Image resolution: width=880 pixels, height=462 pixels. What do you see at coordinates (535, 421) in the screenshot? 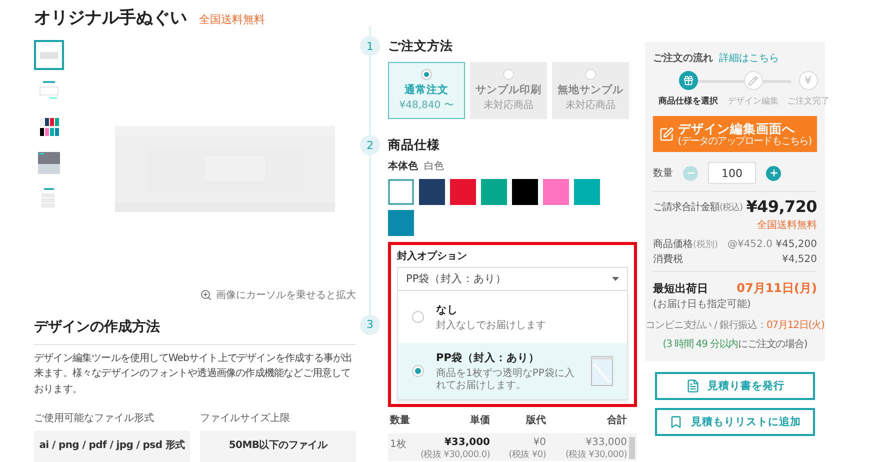
I see `column-header: 版代` at bounding box center [535, 421].